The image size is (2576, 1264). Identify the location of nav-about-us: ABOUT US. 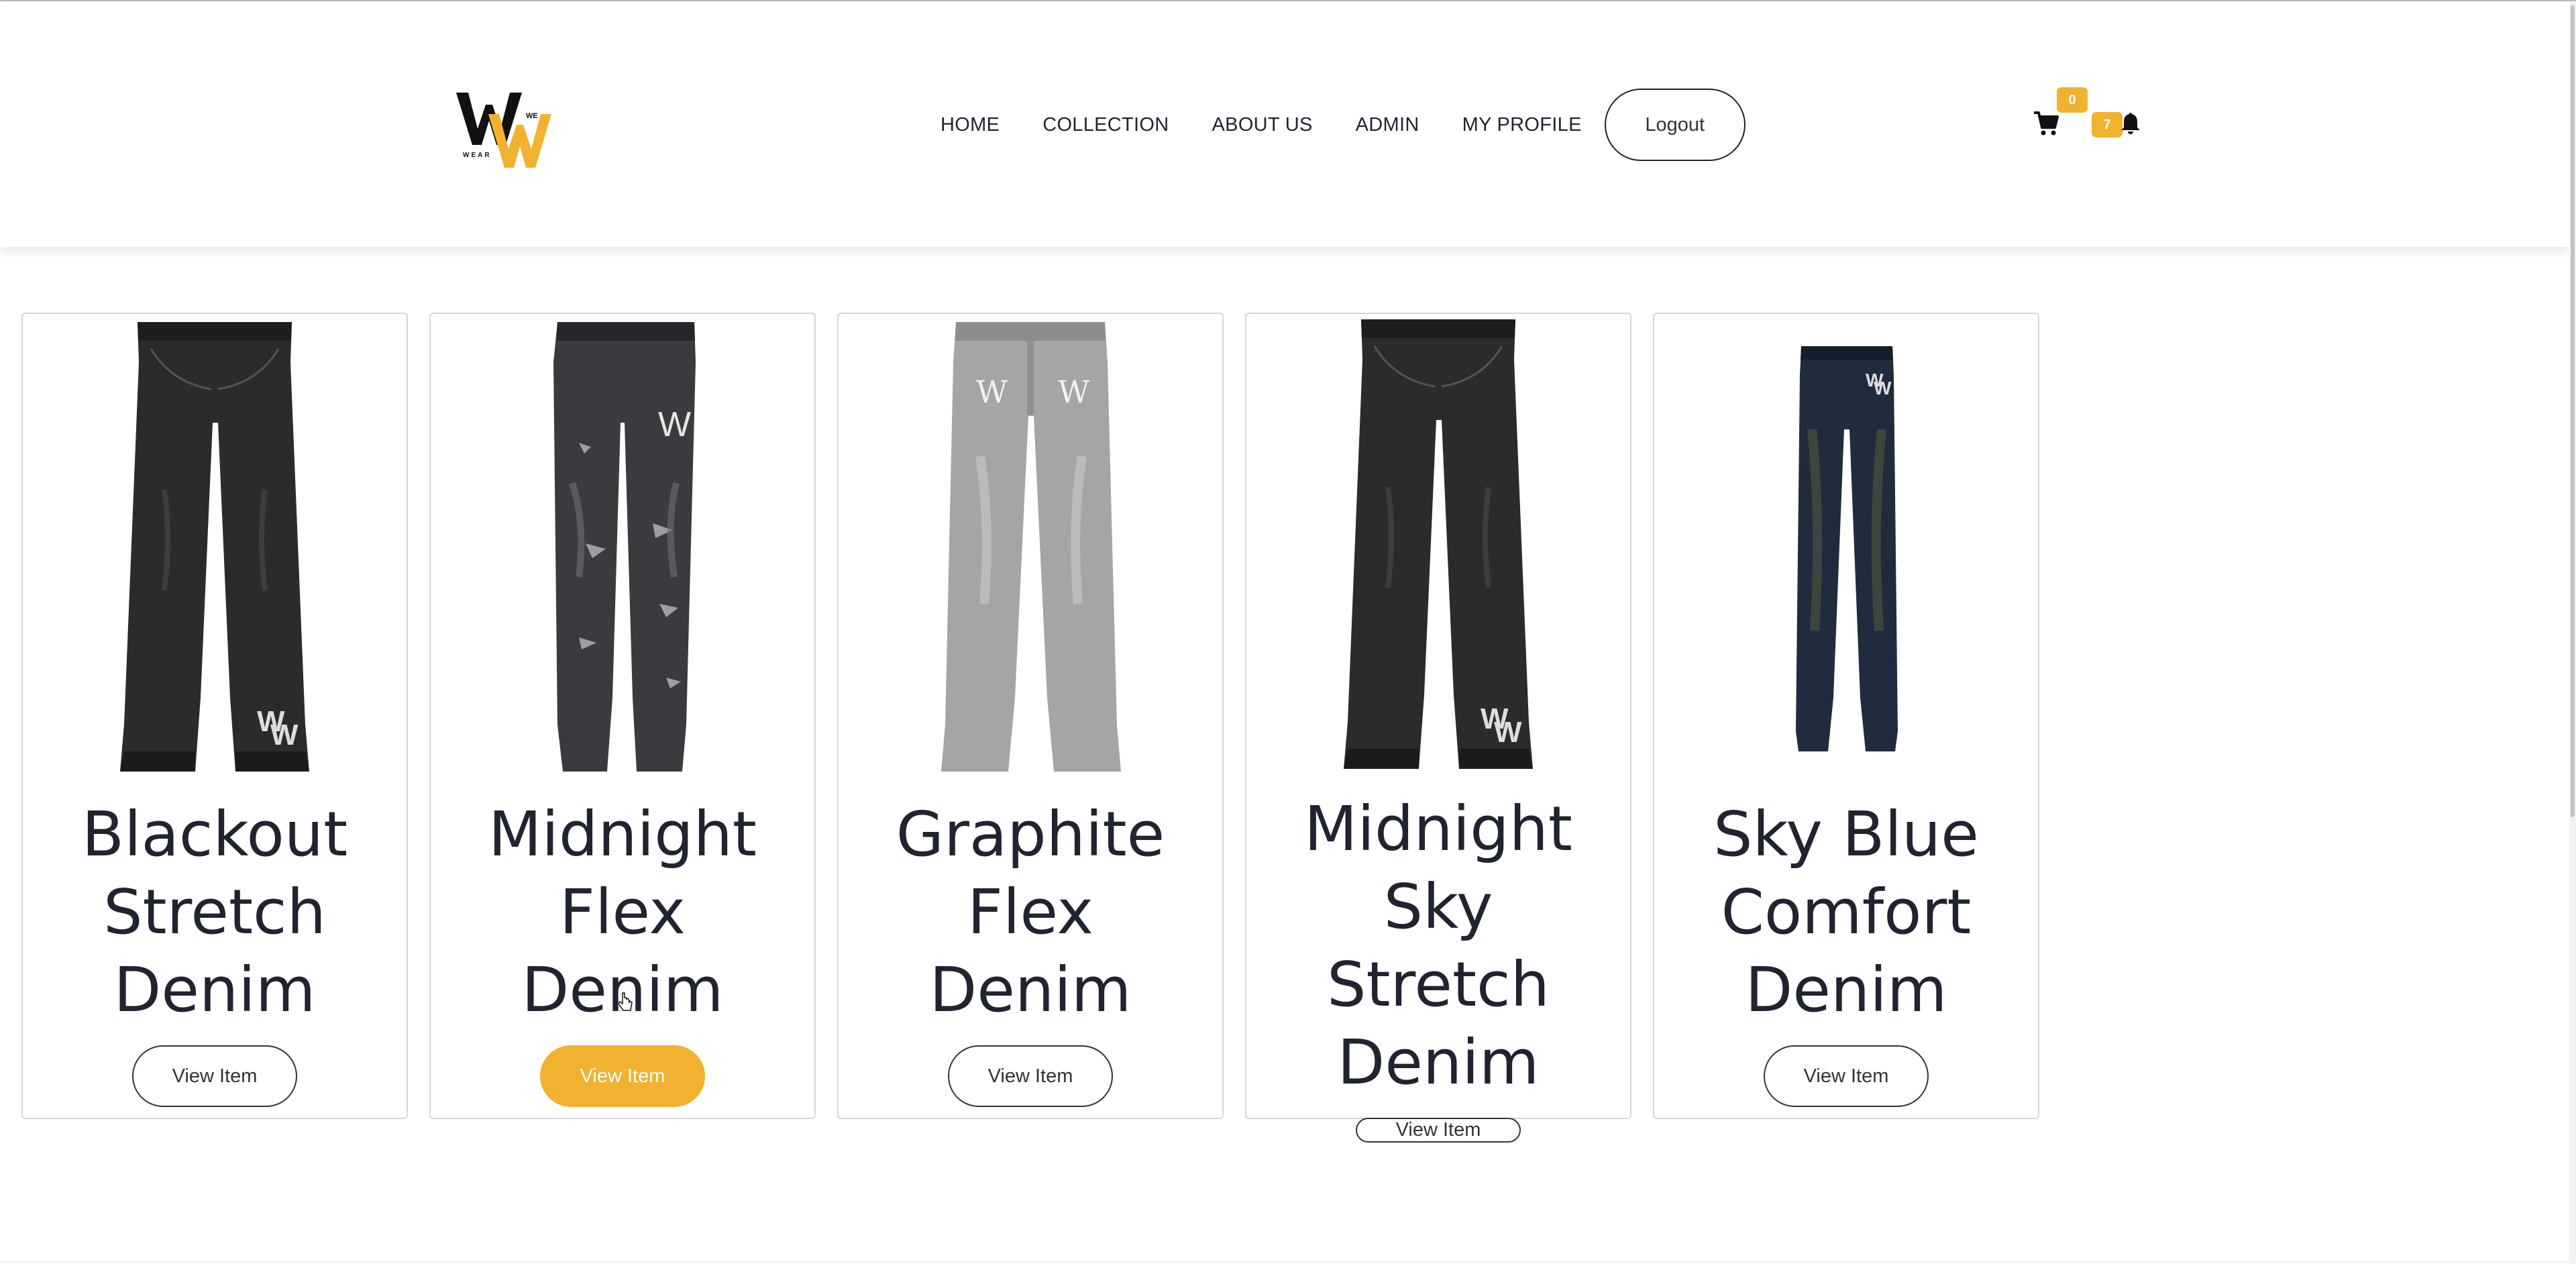
(1262, 125).